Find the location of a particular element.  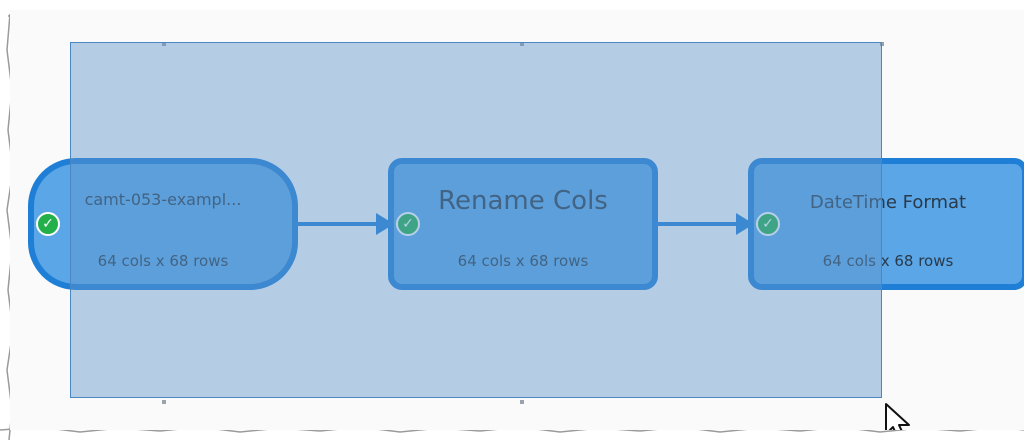

selection-handle-bottom-center is located at coordinates (522, 402).